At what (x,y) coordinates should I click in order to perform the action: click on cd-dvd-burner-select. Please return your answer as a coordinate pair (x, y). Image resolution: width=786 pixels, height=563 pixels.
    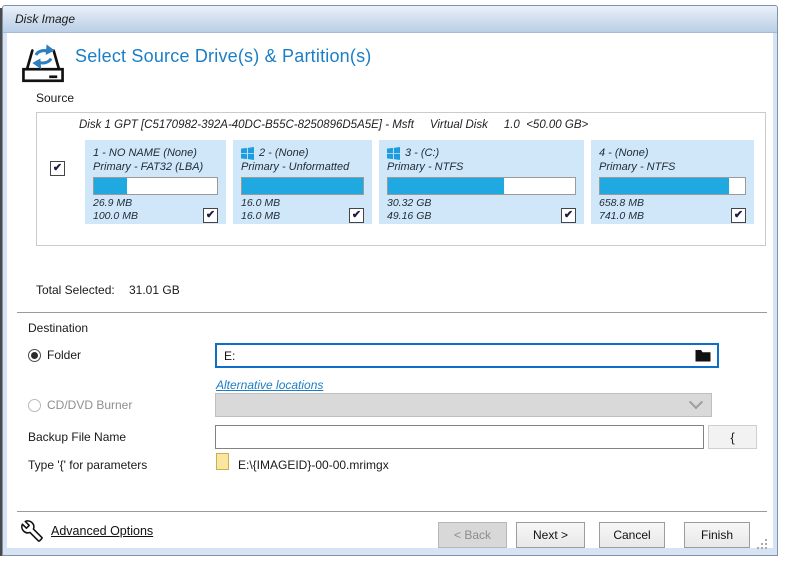
    Looking at the image, I should click on (463, 405).